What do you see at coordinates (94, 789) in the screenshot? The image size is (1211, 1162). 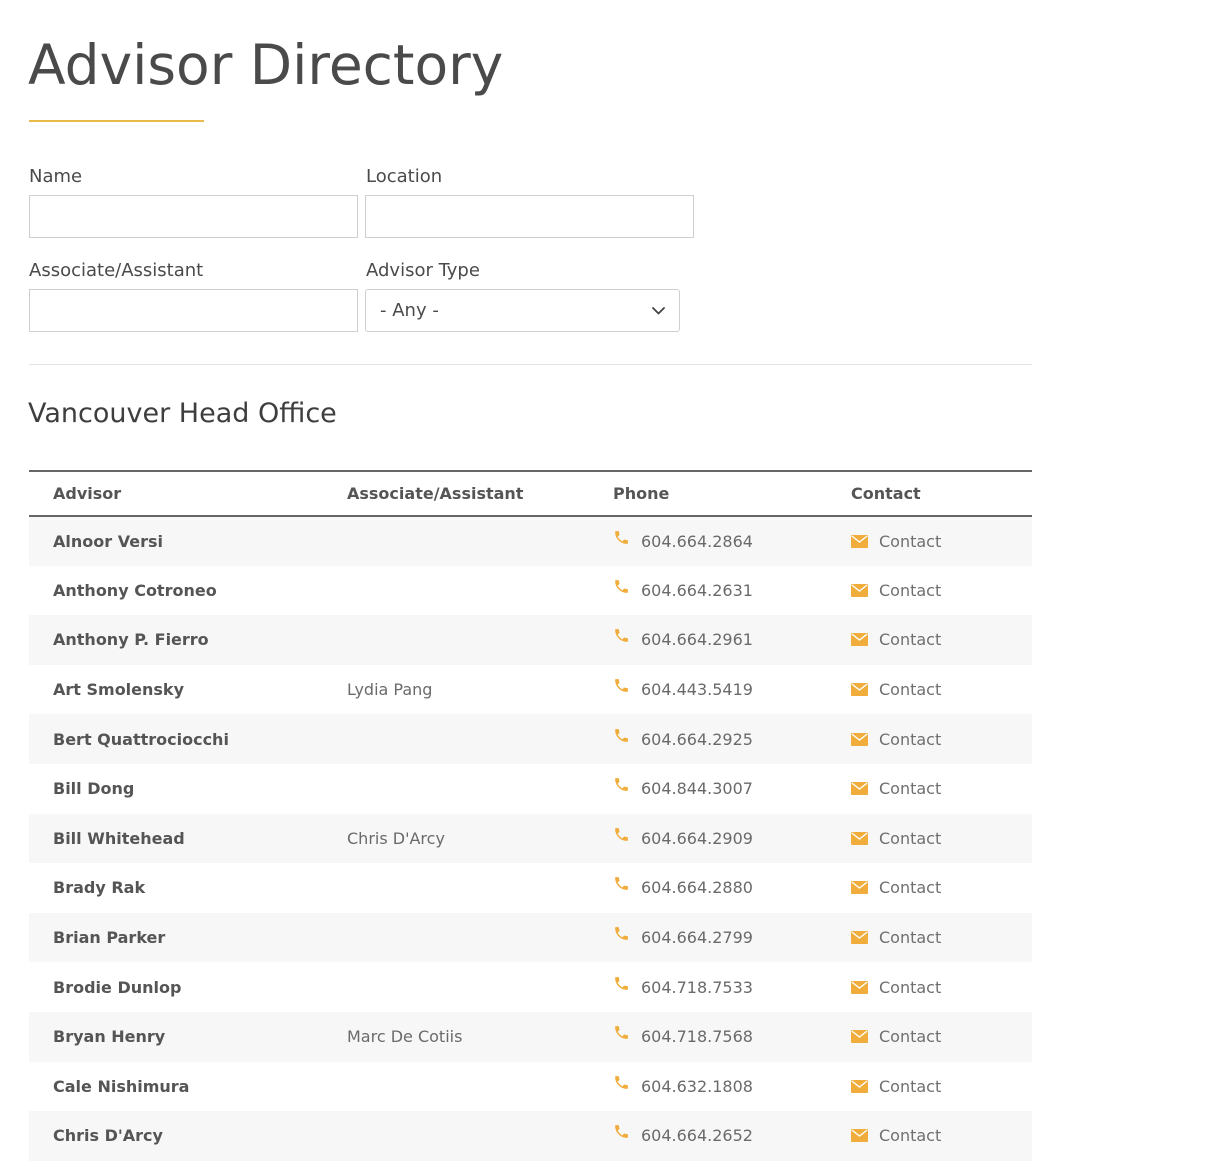 I see `advisor-name: Bill Dong` at bounding box center [94, 789].